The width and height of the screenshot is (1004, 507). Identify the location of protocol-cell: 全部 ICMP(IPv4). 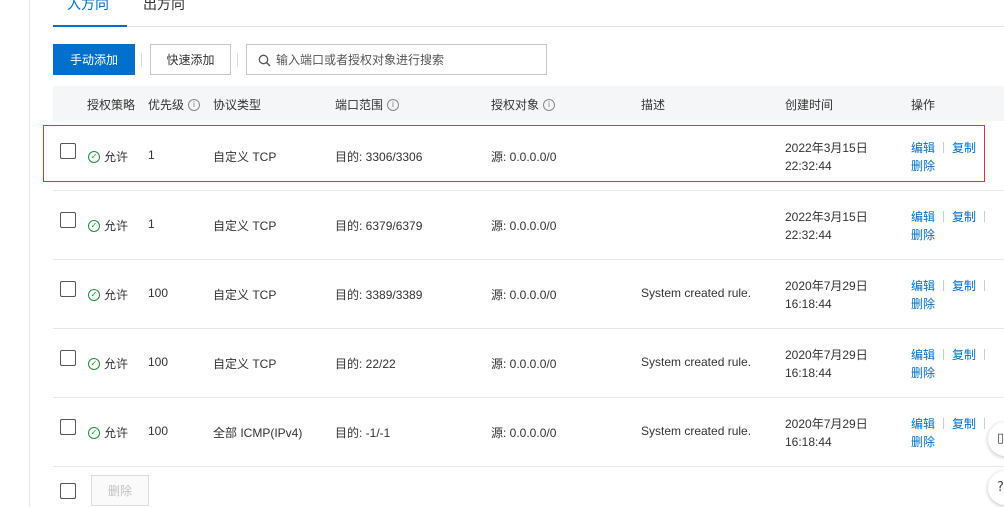
(258, 433).